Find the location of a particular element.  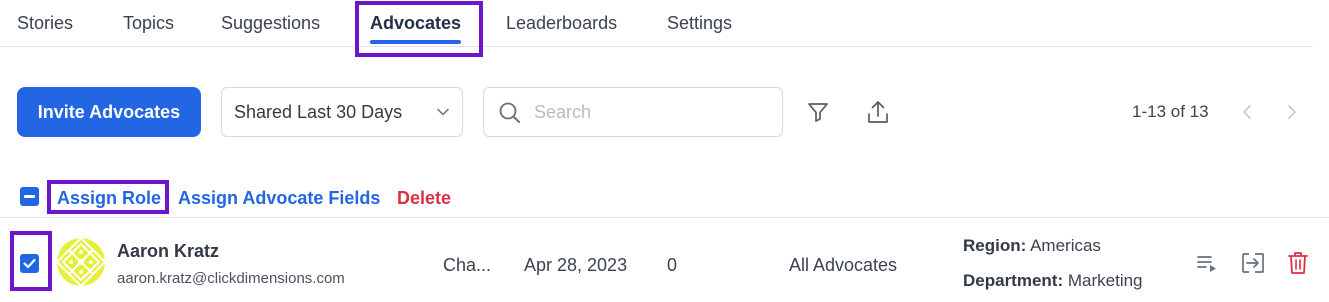

tab-leaderboards: Leaderboards is located at coordinates (561, 23).